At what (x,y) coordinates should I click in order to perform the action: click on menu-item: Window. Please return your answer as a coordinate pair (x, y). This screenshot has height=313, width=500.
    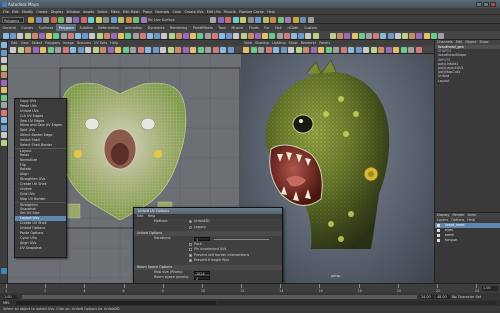
    Looking at the image, I should click on (72, 12).